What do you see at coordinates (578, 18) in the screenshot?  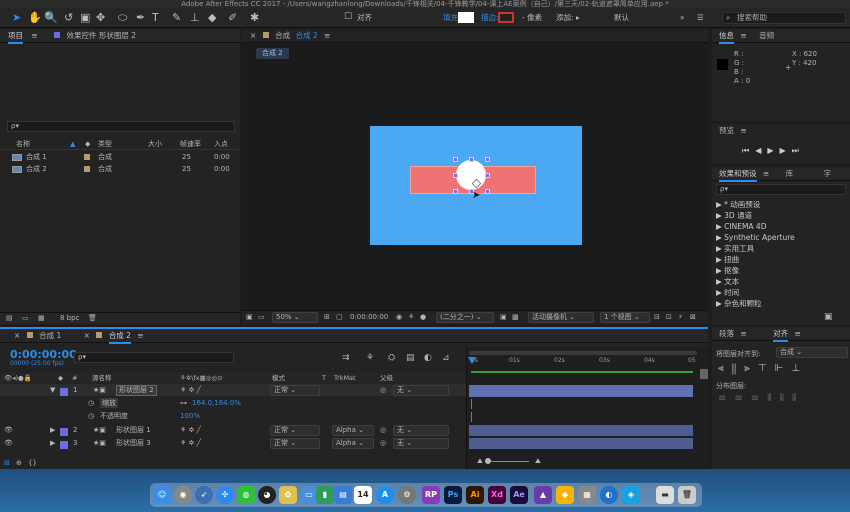 I see `add-dropdown-icon: ▸` at bounding box center [578, 18].